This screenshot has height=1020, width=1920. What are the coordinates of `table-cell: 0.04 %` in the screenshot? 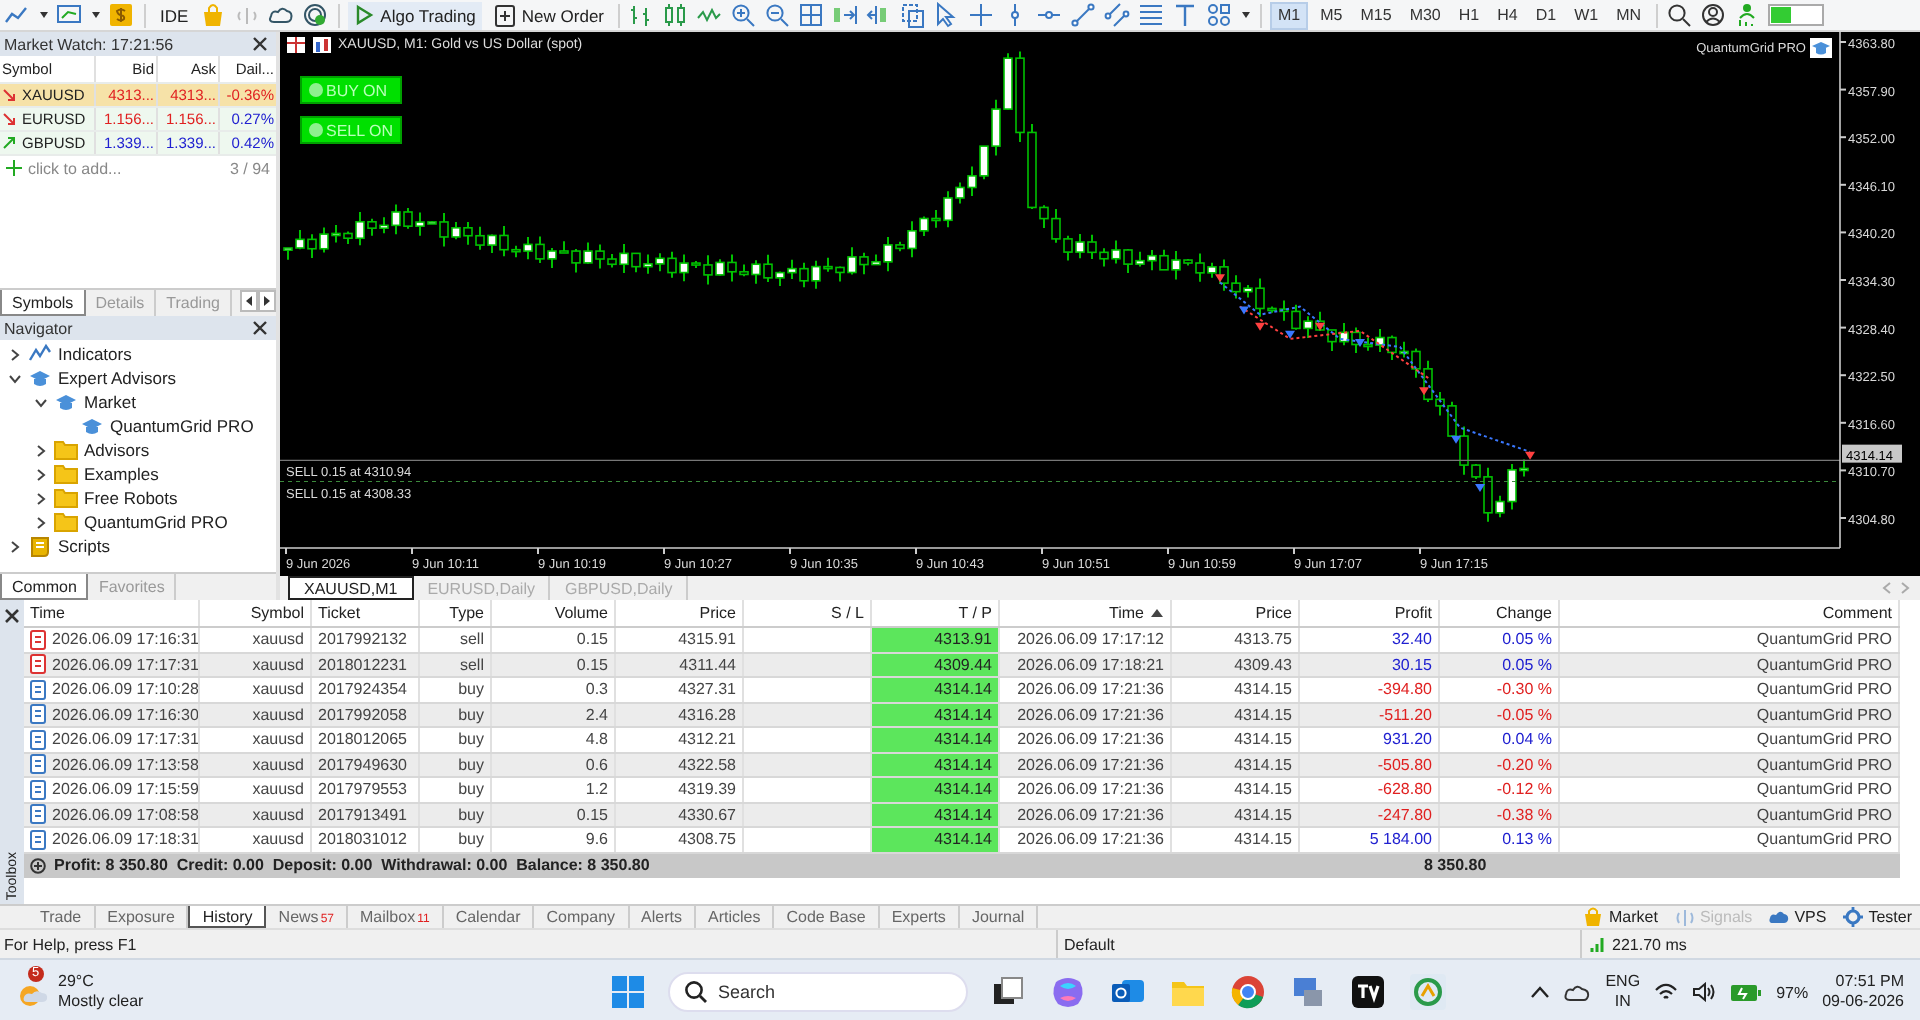 It's located at (1500, 739).